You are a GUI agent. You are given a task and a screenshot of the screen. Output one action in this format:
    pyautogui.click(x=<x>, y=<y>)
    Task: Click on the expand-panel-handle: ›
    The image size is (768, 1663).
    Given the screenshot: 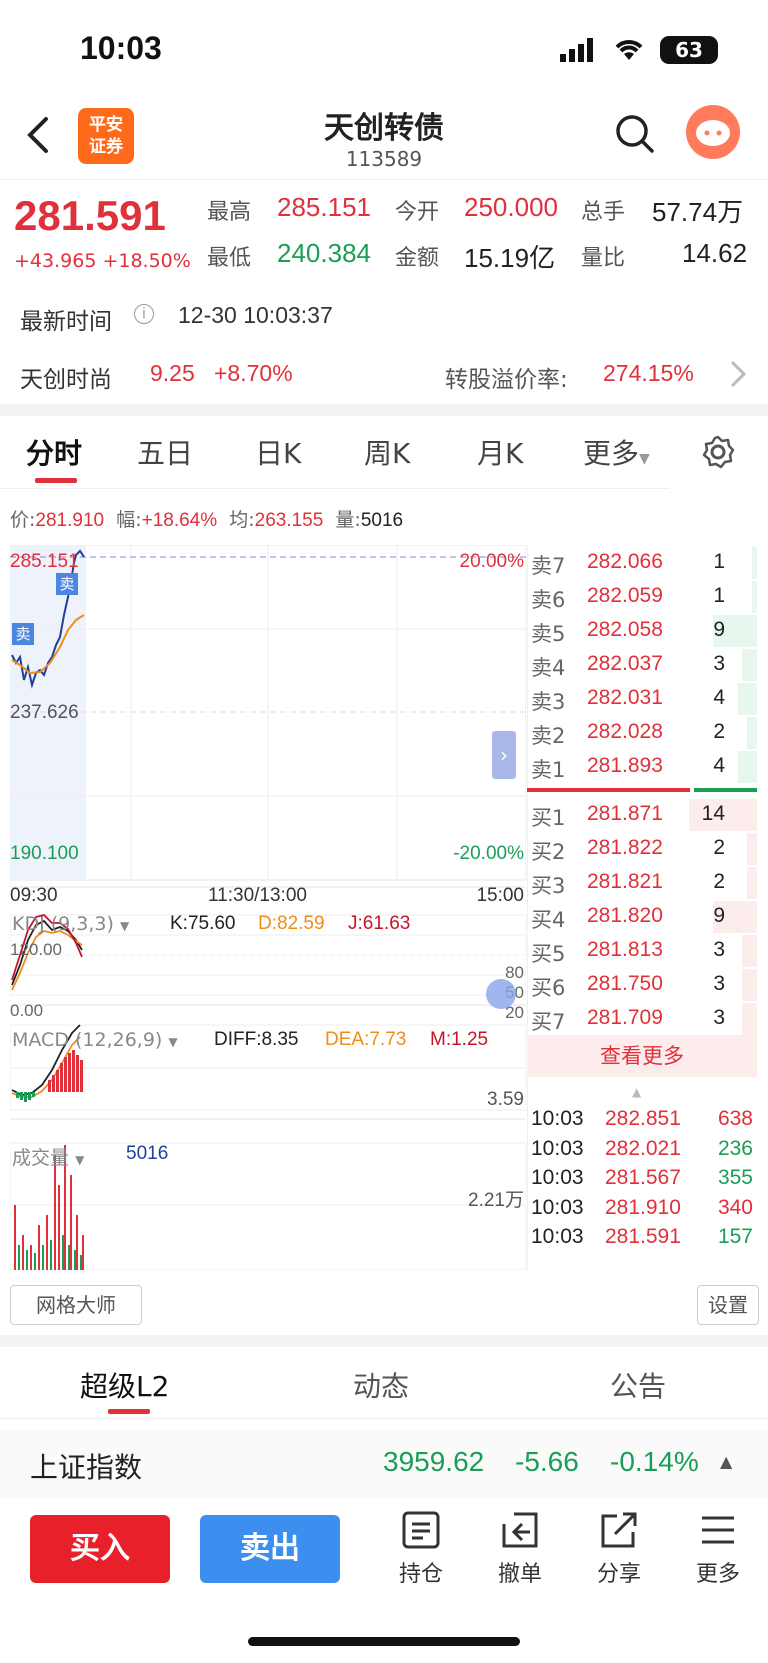 What is the action you would take?
    pyautogui.click(x=504, y=755)
    